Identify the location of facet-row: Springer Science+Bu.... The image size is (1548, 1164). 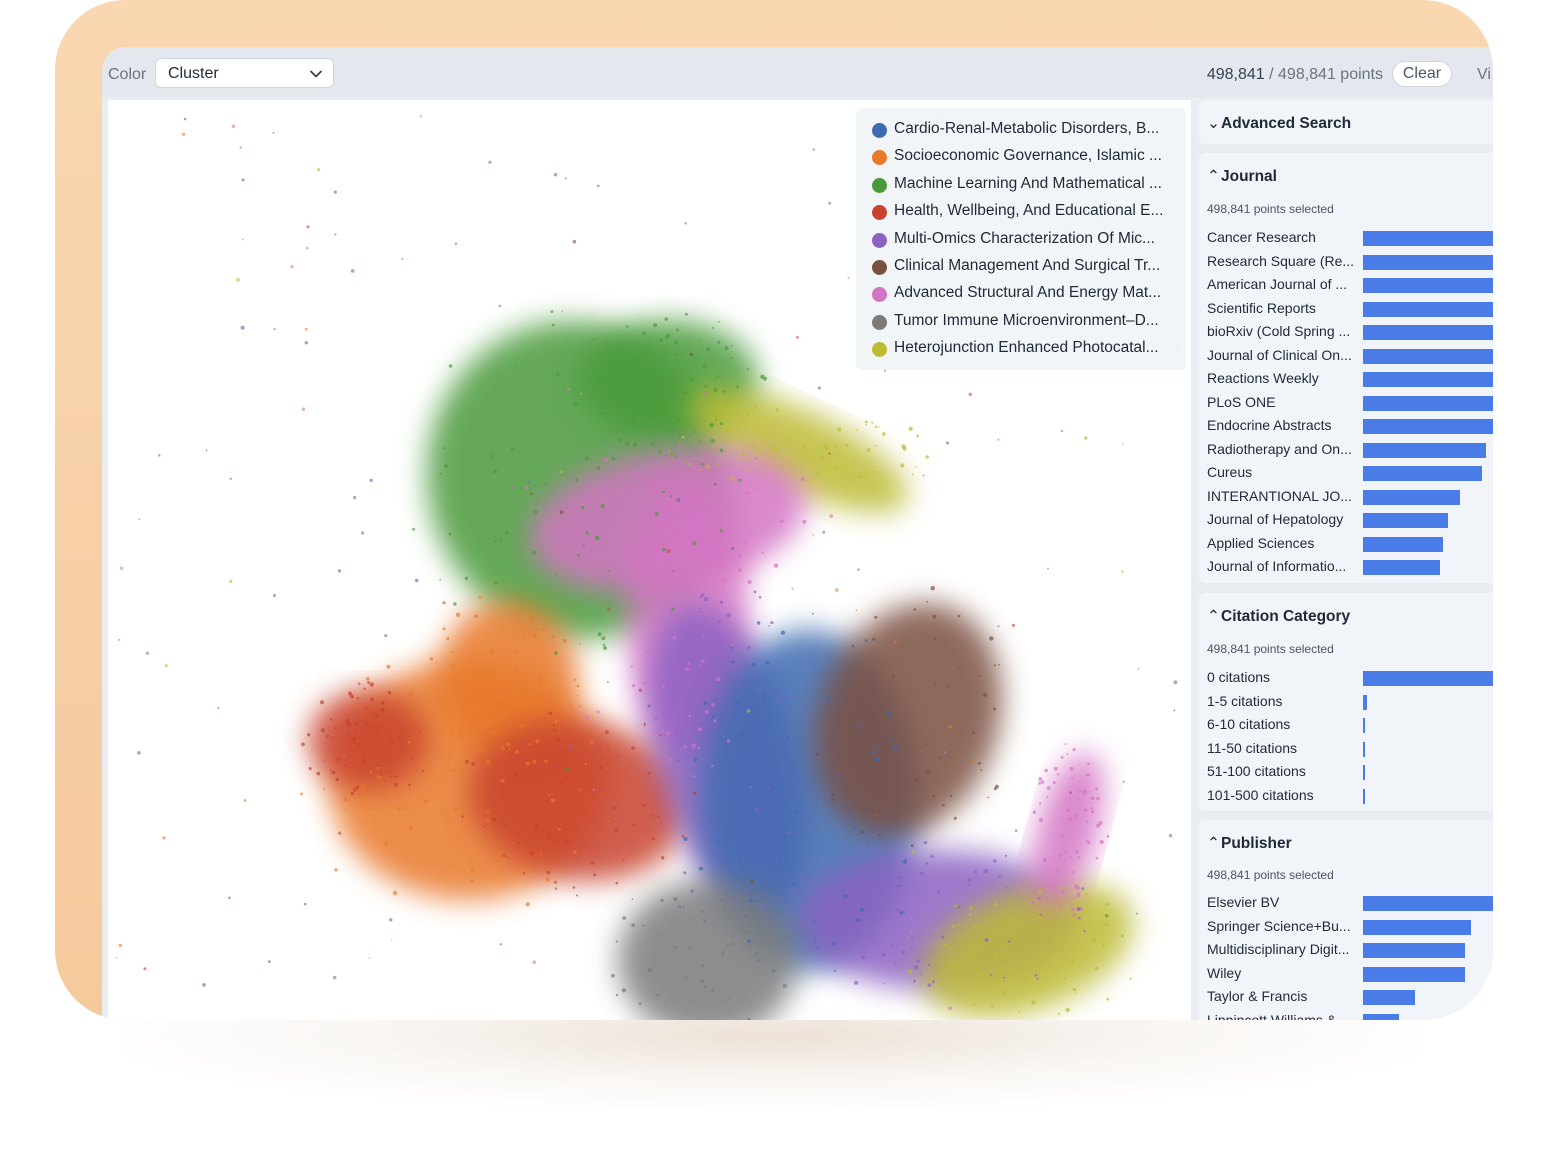
(1350, 926).